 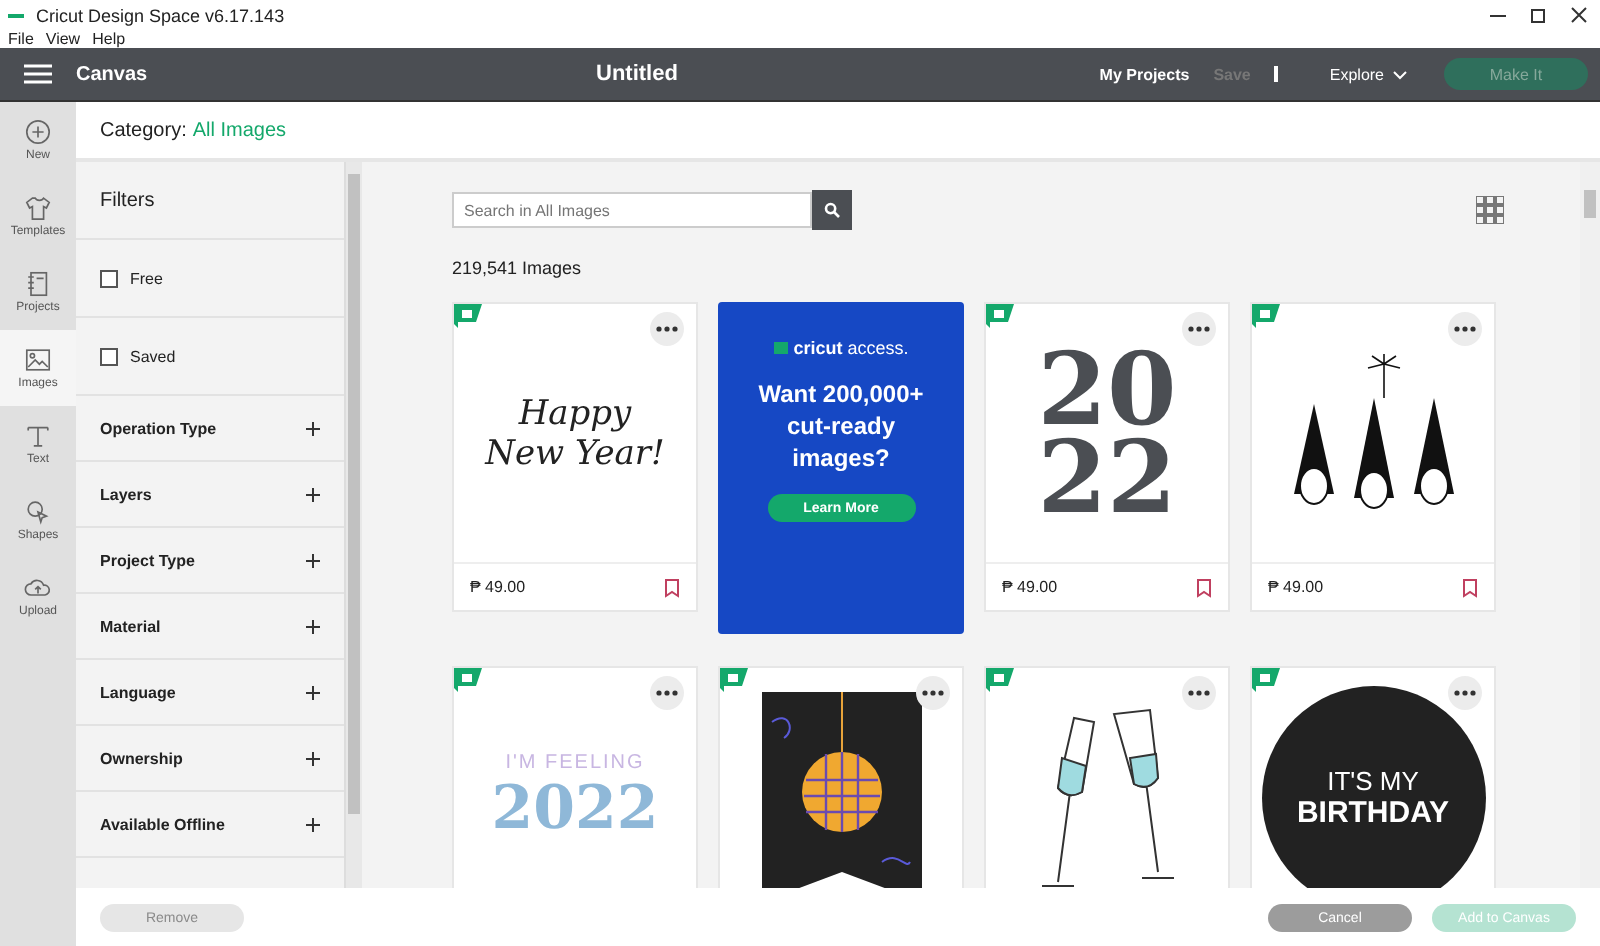 What do you see at coordinates (1373, 786) in the screenshot?
I see `badge-artwork: IT'S MY BIRTHDAY` at bounding box center [1373, 786].